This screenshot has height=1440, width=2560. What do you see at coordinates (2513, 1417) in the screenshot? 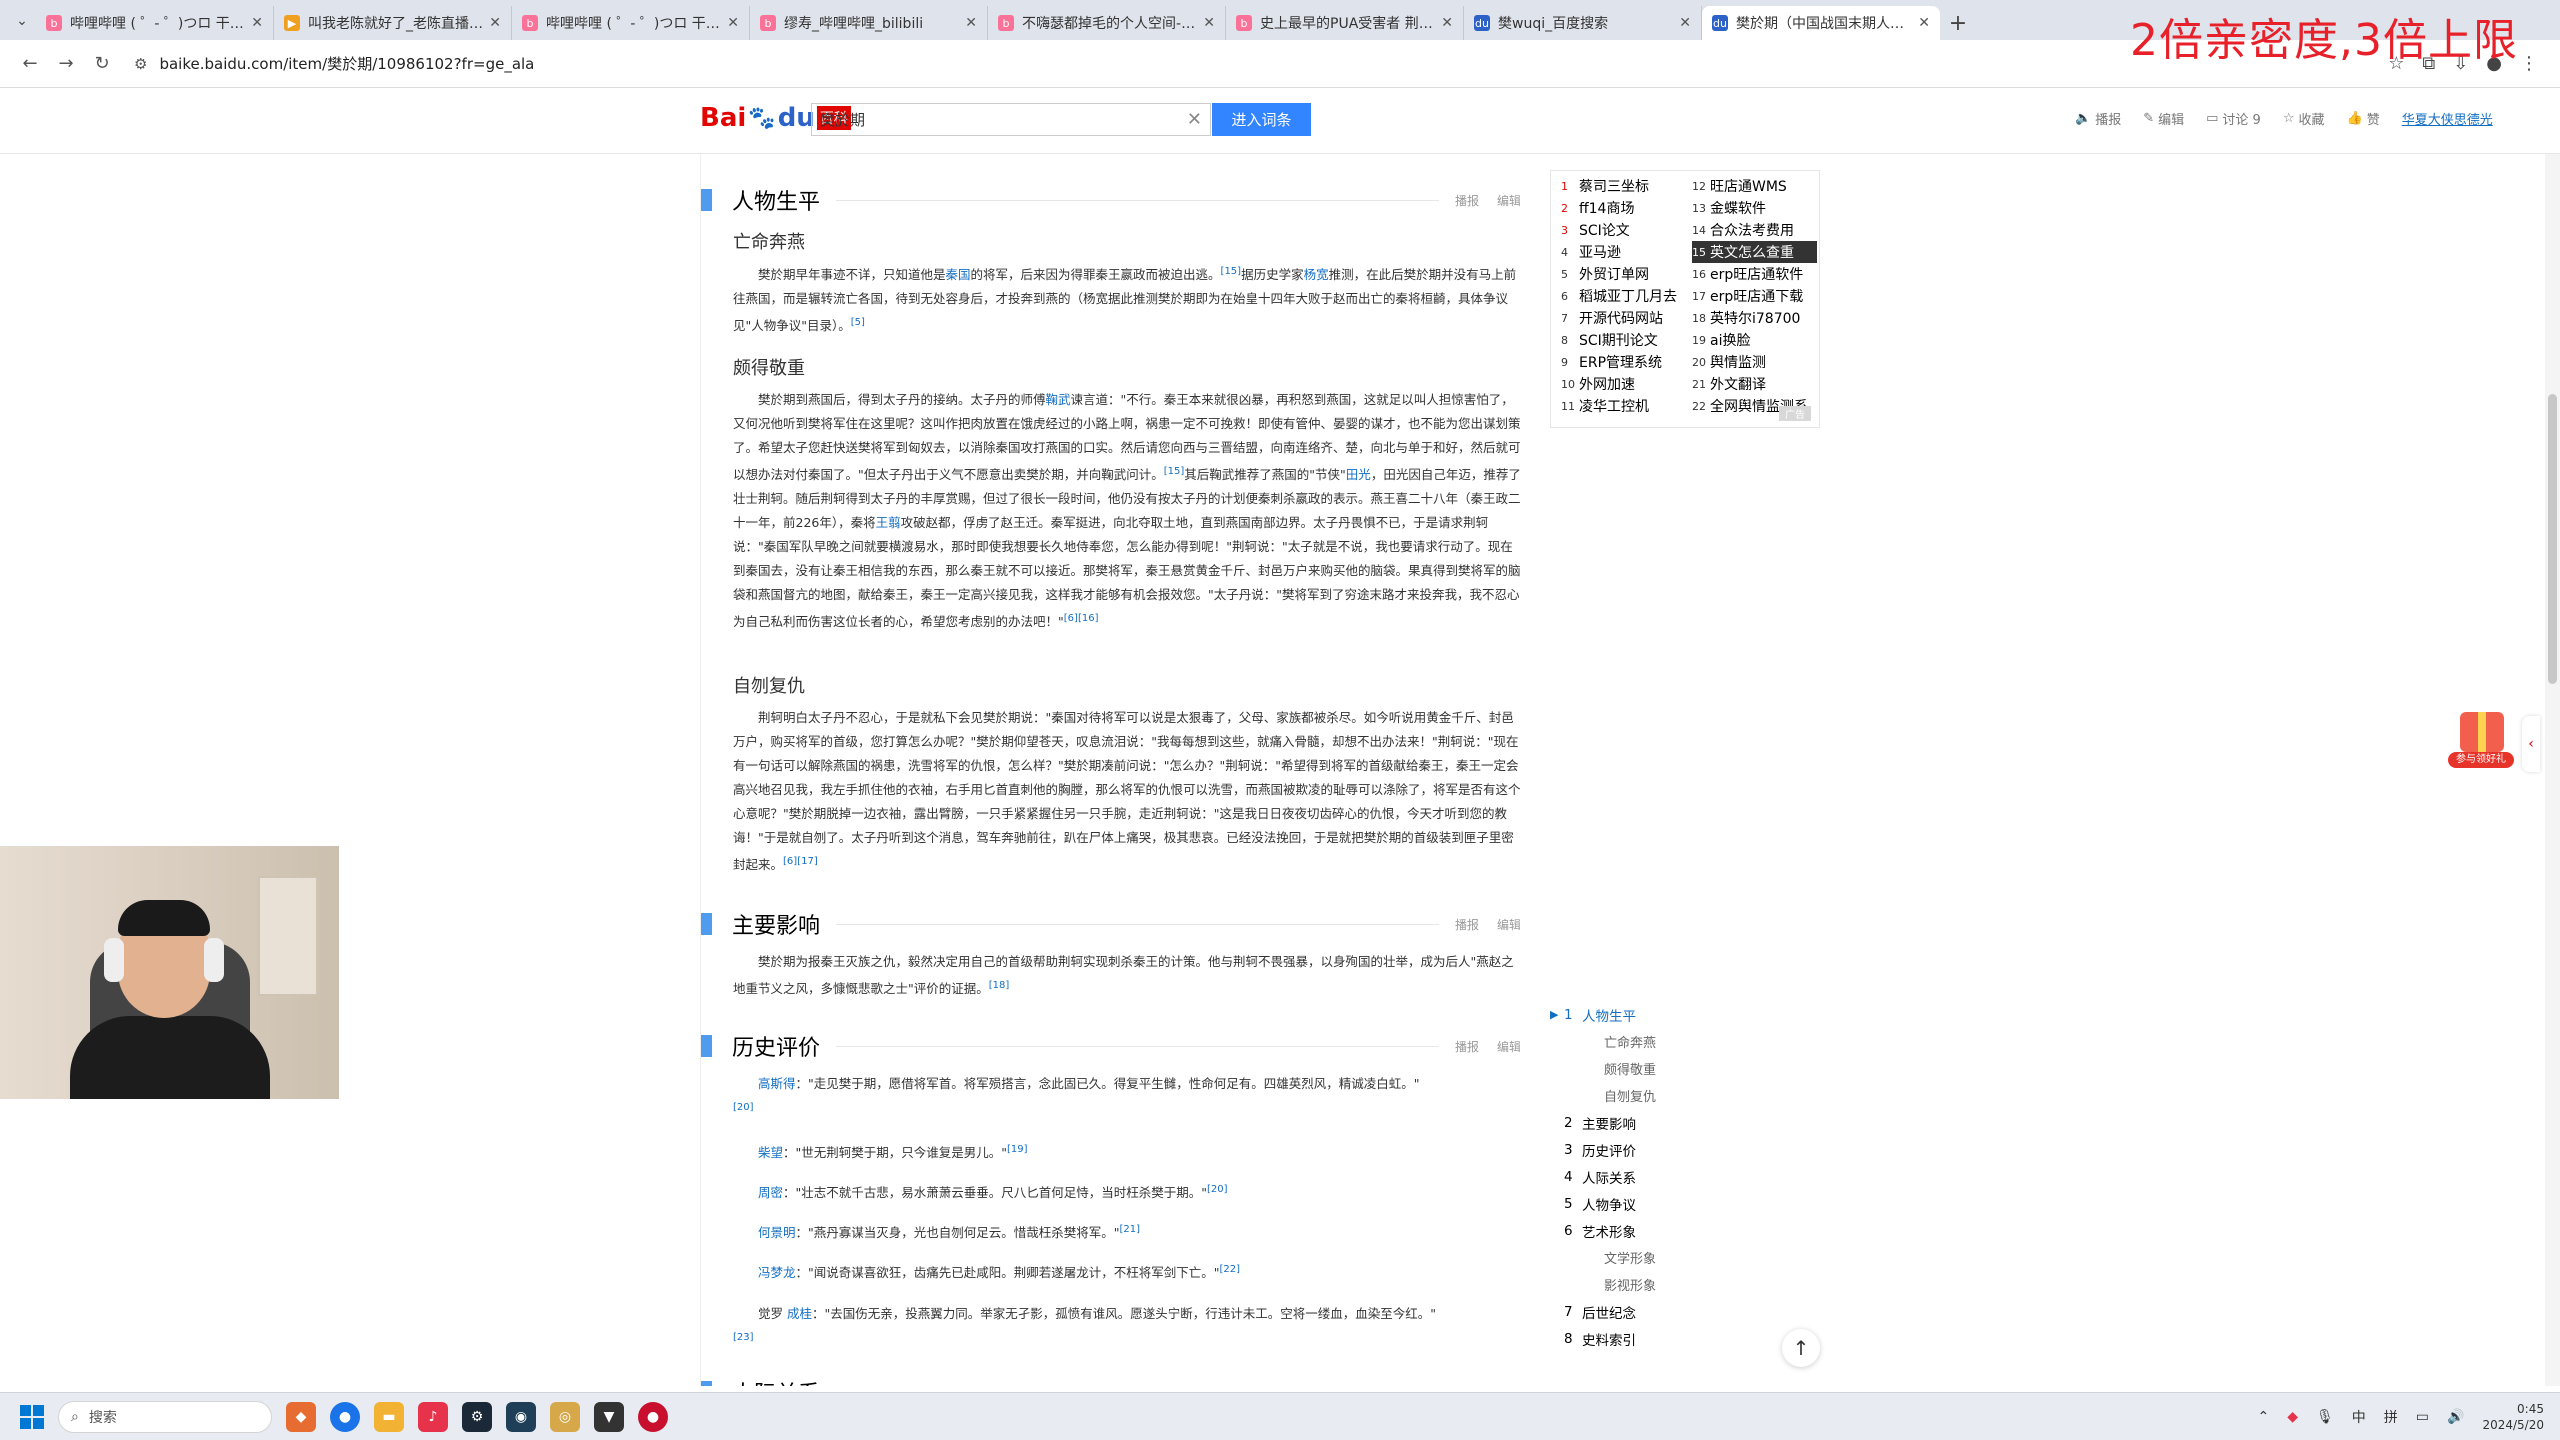
I see `clock: 0:45 2024/5/20` at bounding box center [2513, 1417].